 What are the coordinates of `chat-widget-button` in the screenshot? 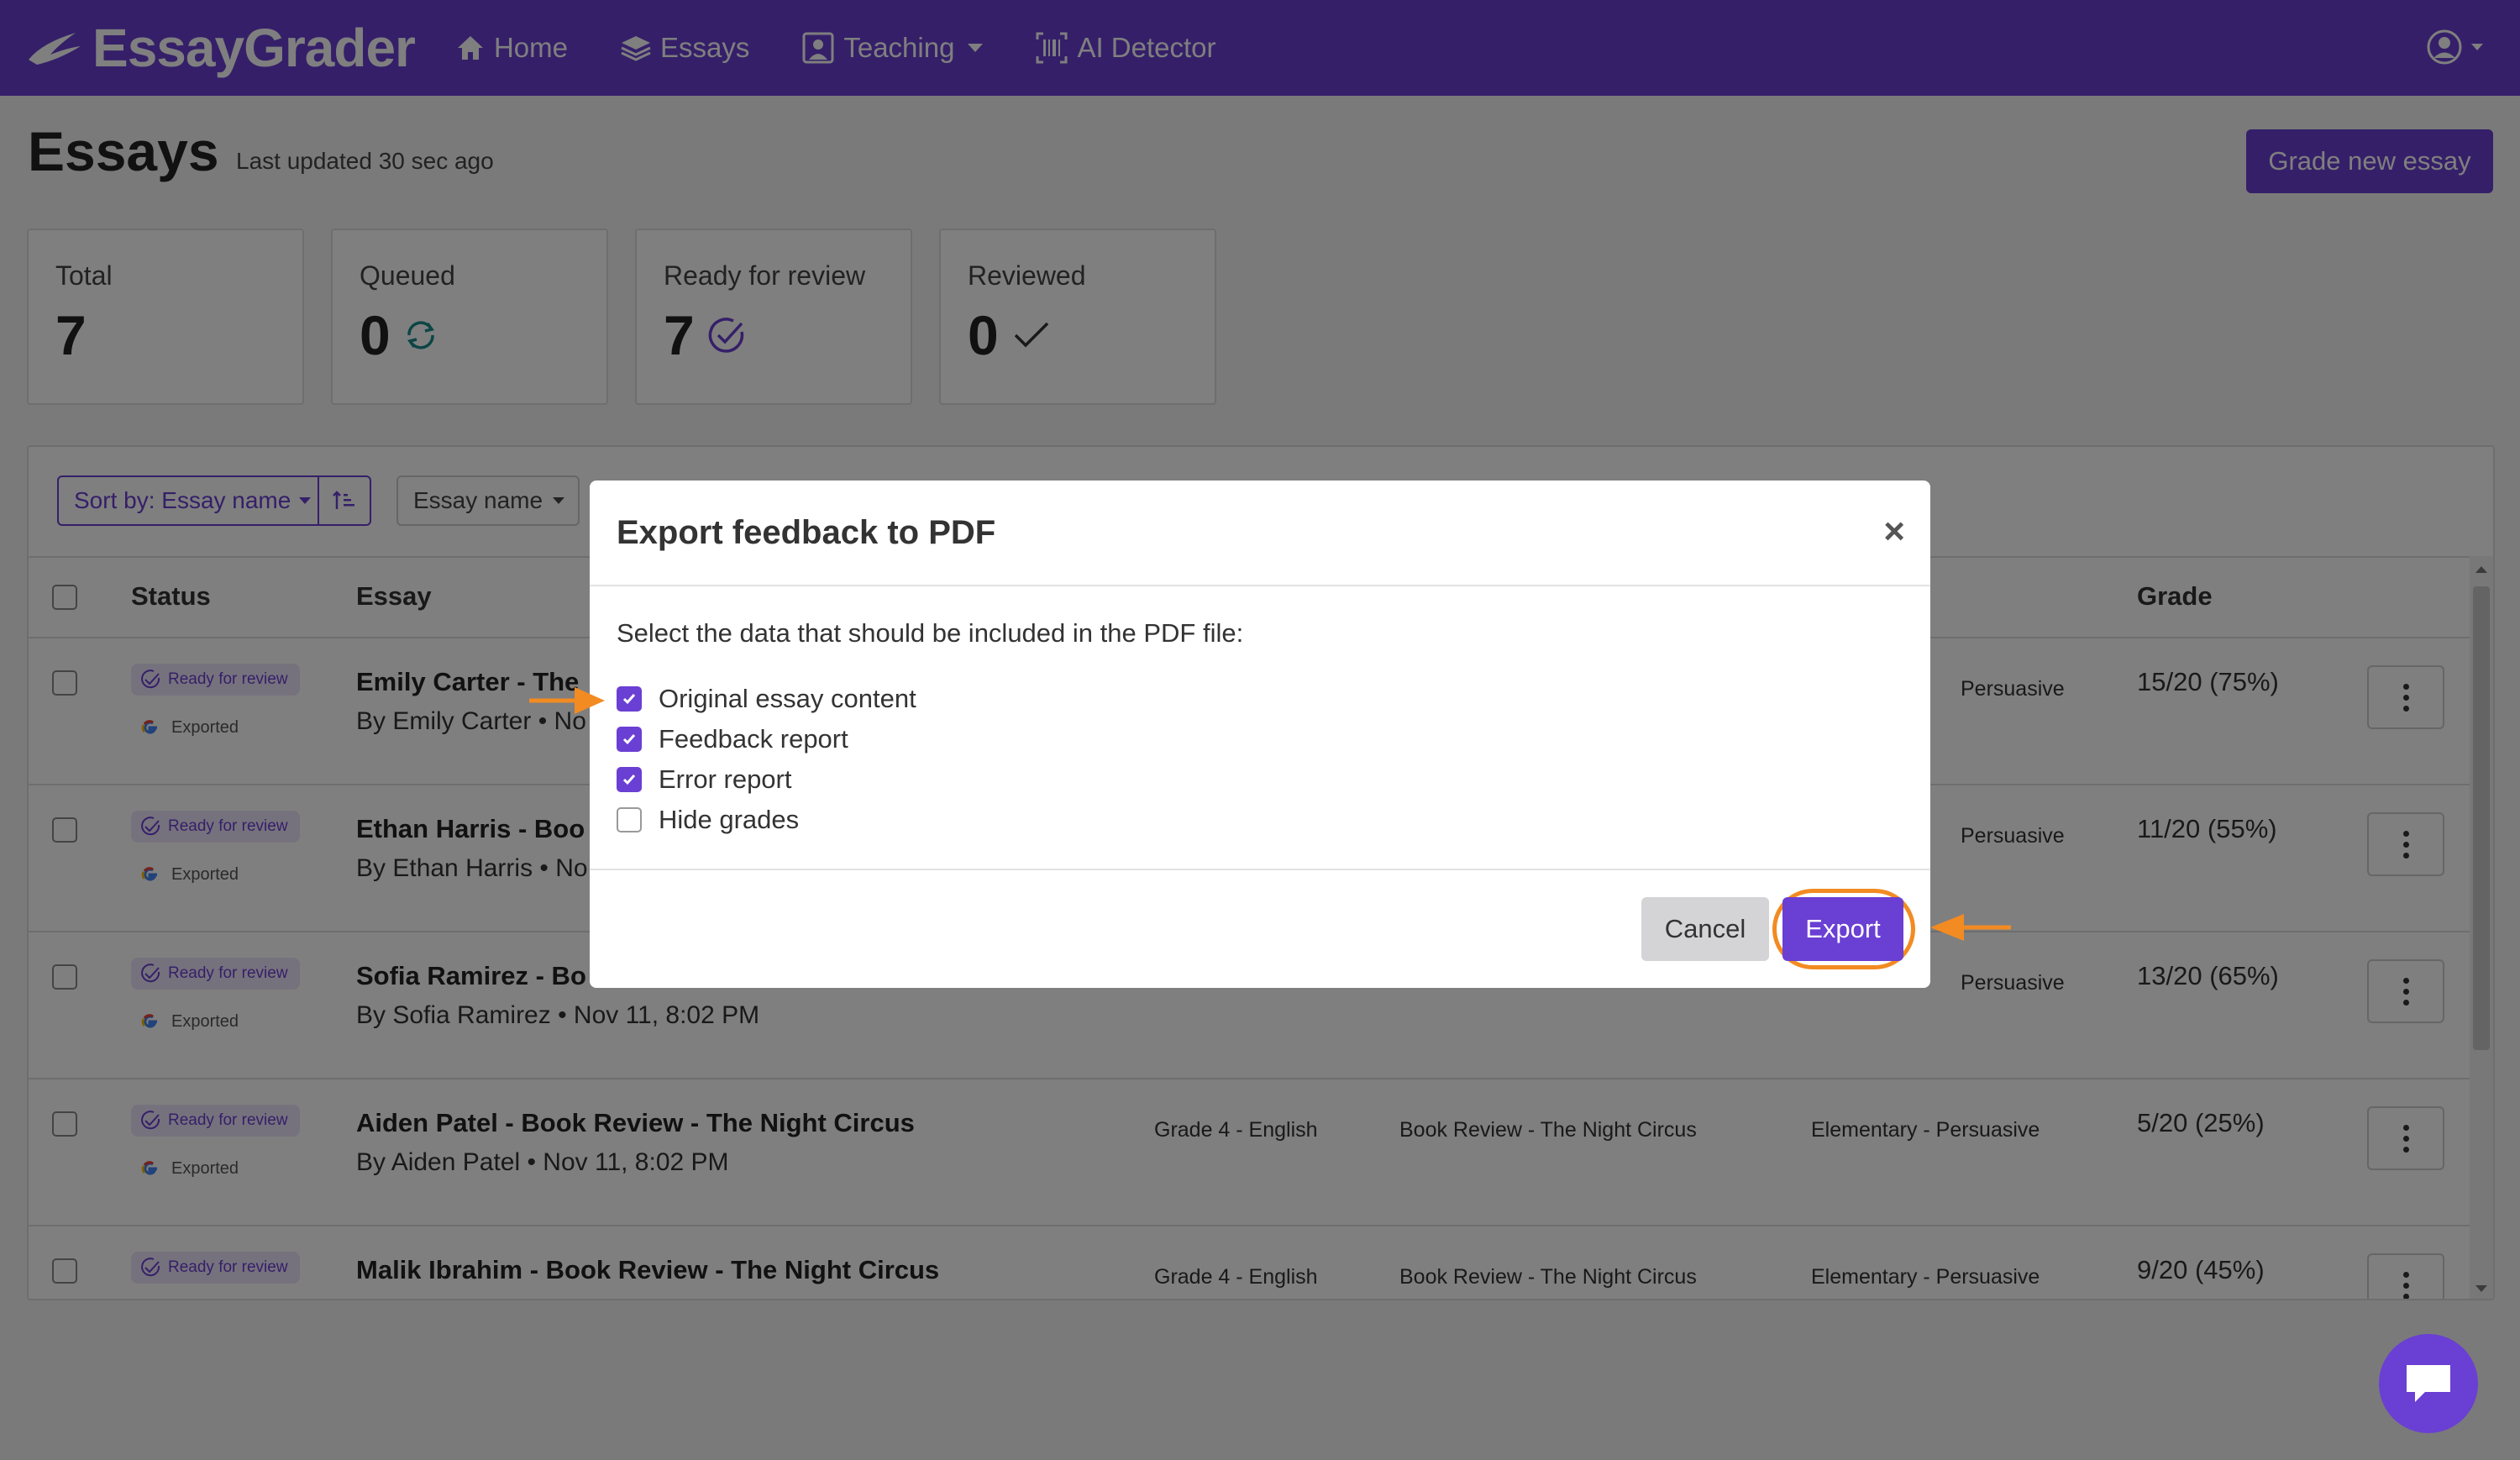 It's located at (2428, 1383).